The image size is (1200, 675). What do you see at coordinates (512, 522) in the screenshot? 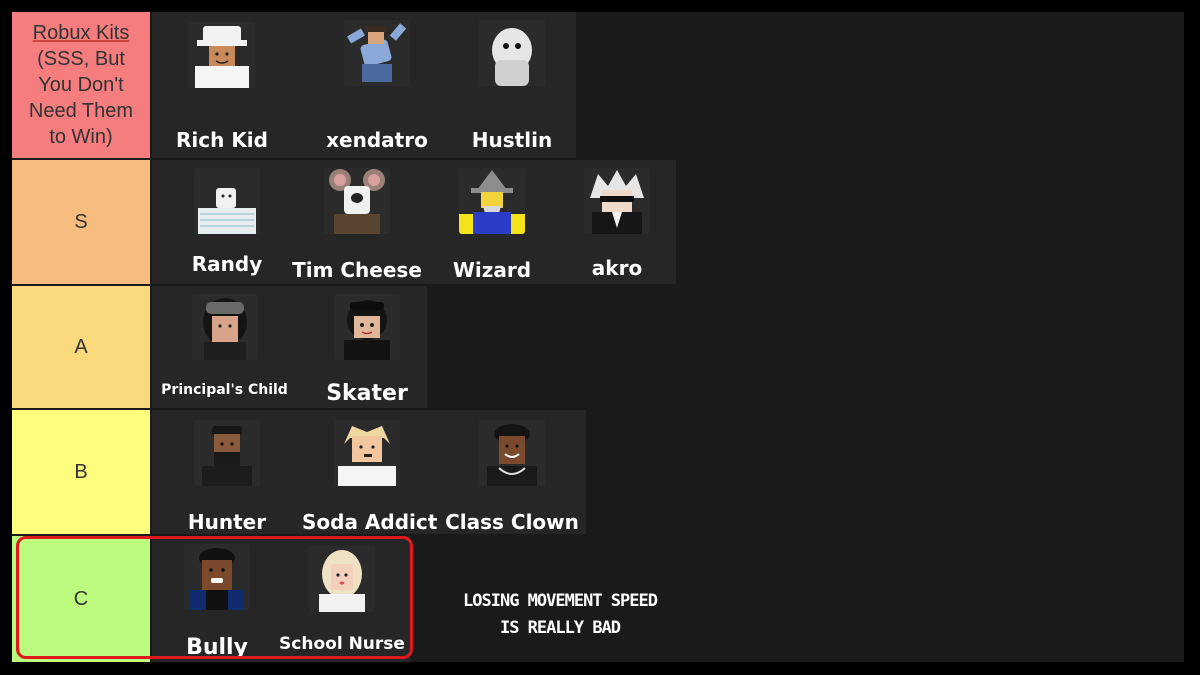
I see `tier-item-name: Class Clown` at bounding box center [512, 522].